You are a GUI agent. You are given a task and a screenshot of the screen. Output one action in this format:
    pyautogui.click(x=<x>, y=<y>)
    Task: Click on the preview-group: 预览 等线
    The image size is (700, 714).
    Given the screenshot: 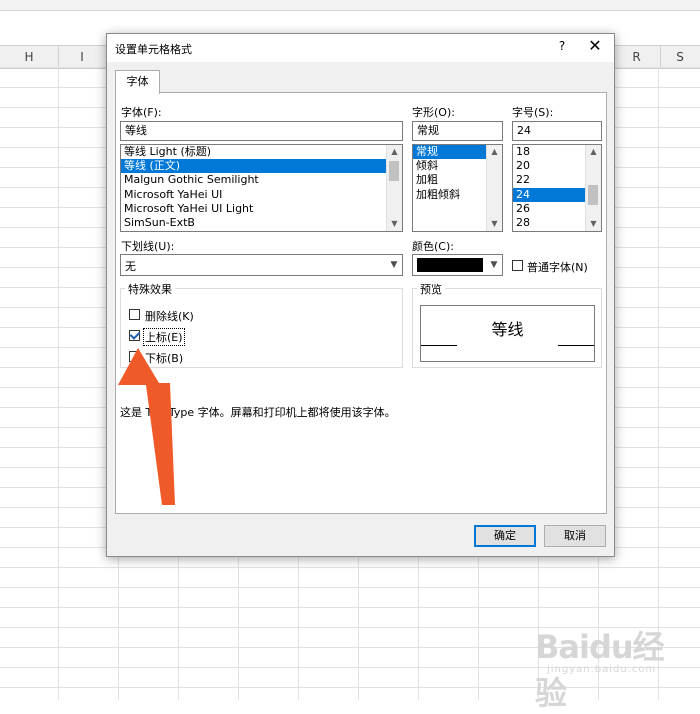 What is the action you would take?
    pyautogui.click(x=507, y=324)
    